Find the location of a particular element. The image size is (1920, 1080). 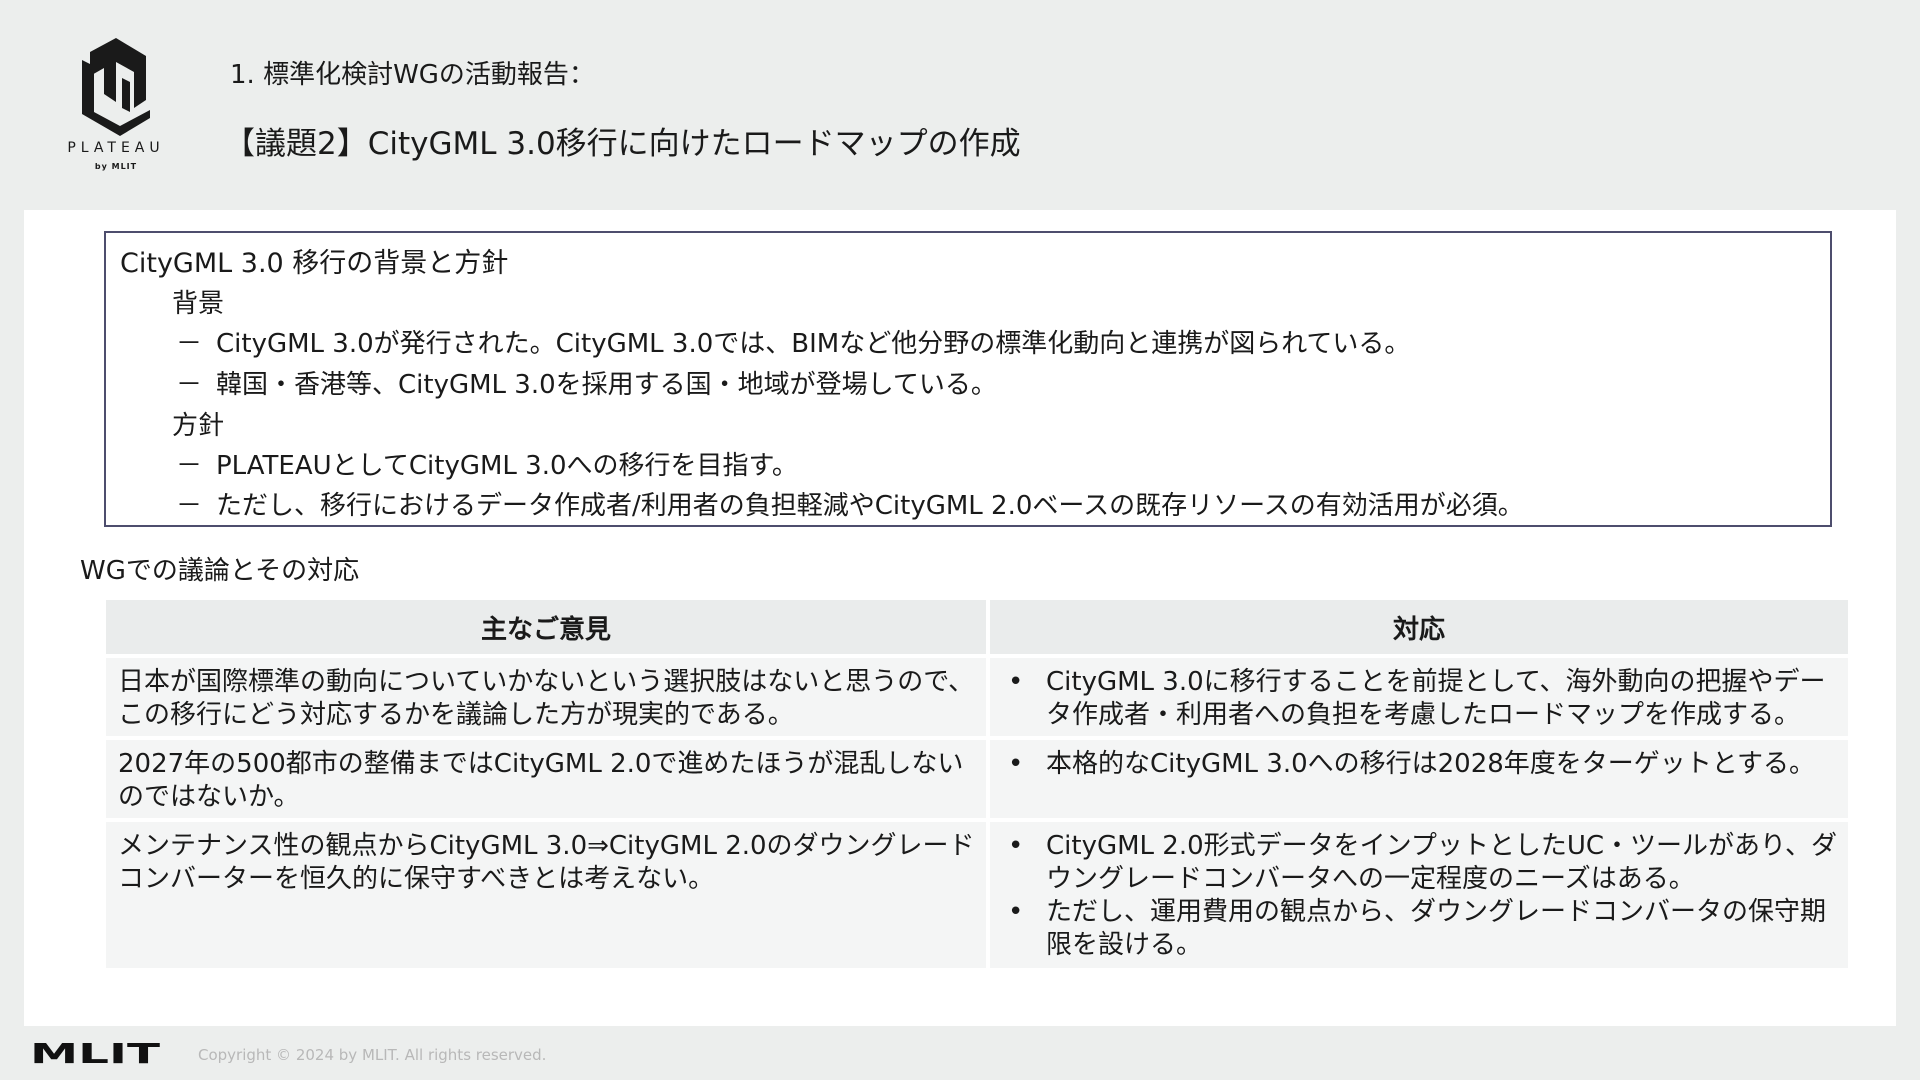

page-title: 【議題2】CityGML 3.0移行に向けたロードマップの作成 is located at coordinates (622, 144).